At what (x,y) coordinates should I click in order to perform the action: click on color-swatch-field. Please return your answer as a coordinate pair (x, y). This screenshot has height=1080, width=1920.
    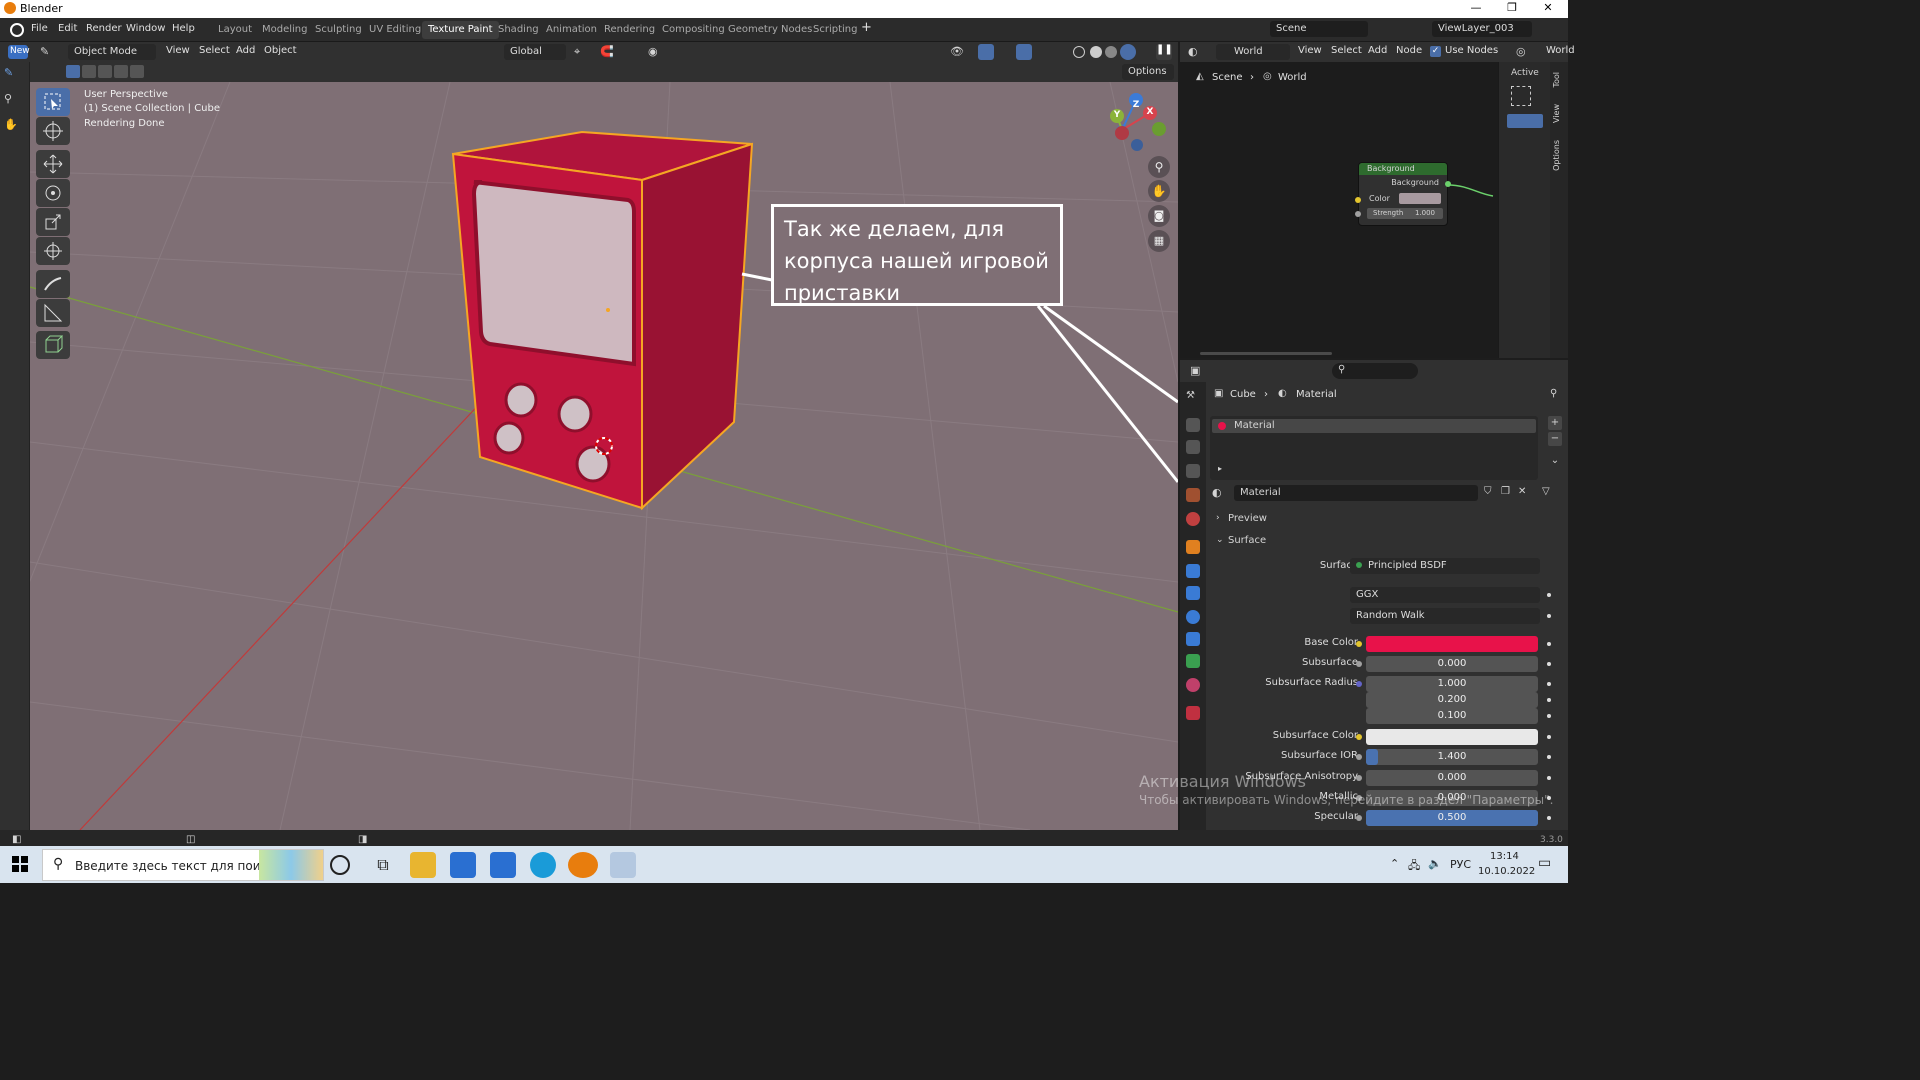
    Looking at the image, I should click on (1452, 737).